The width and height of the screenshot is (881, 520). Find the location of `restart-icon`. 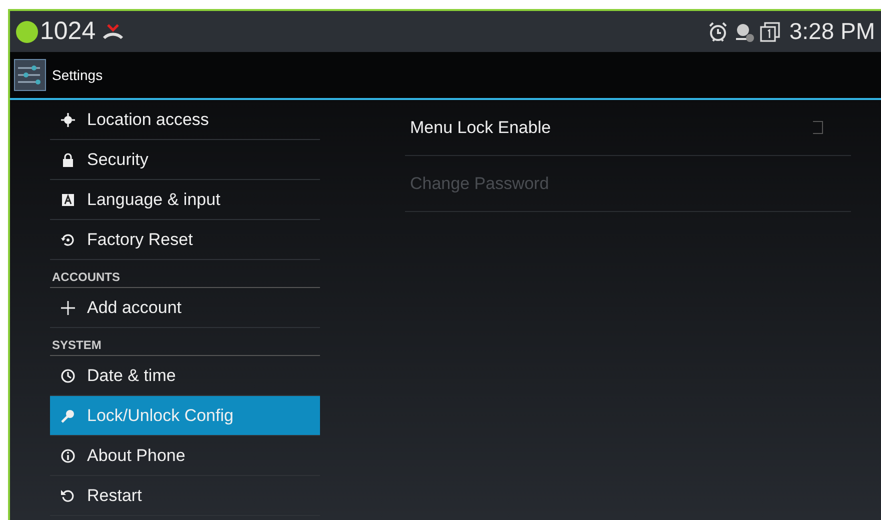

restart-icon is located at coordinates (68, 496).